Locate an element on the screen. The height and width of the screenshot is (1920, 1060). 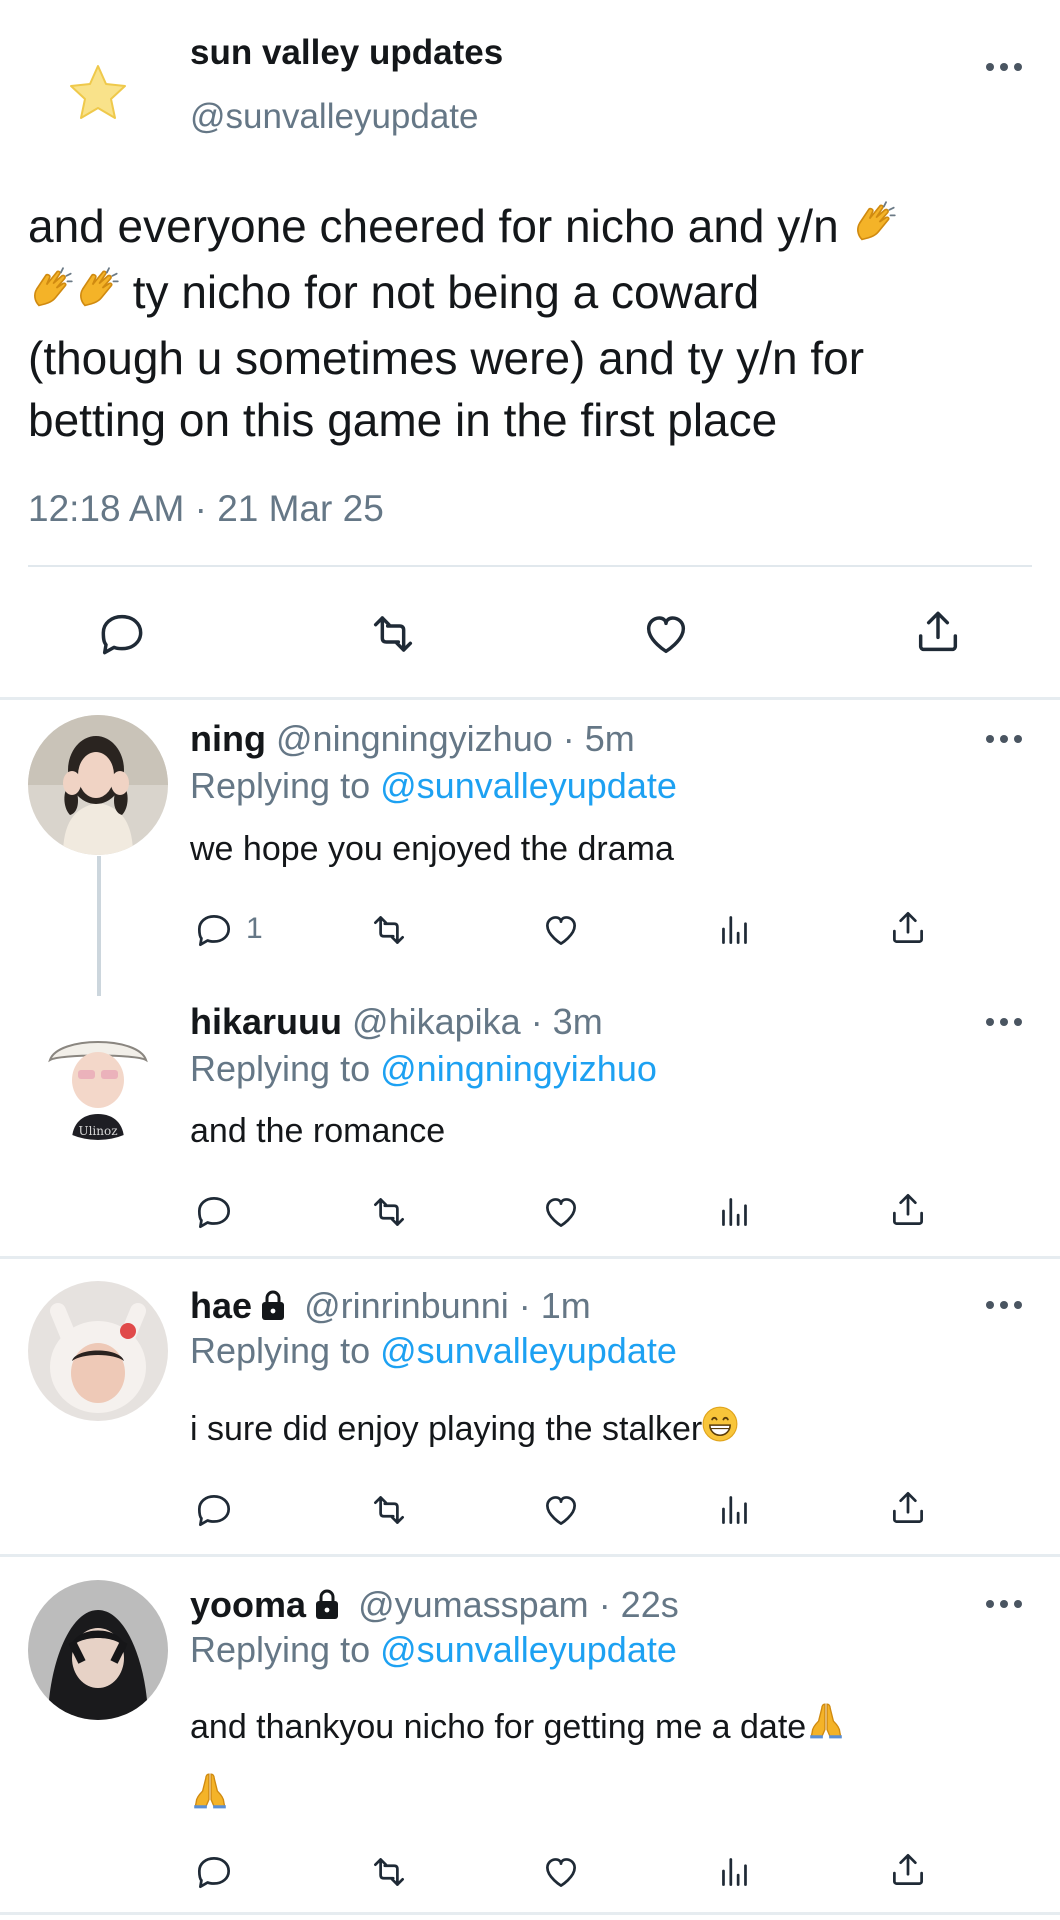
reply-author-handle: @ningningyizhuo is located at coordinates (414, 738).